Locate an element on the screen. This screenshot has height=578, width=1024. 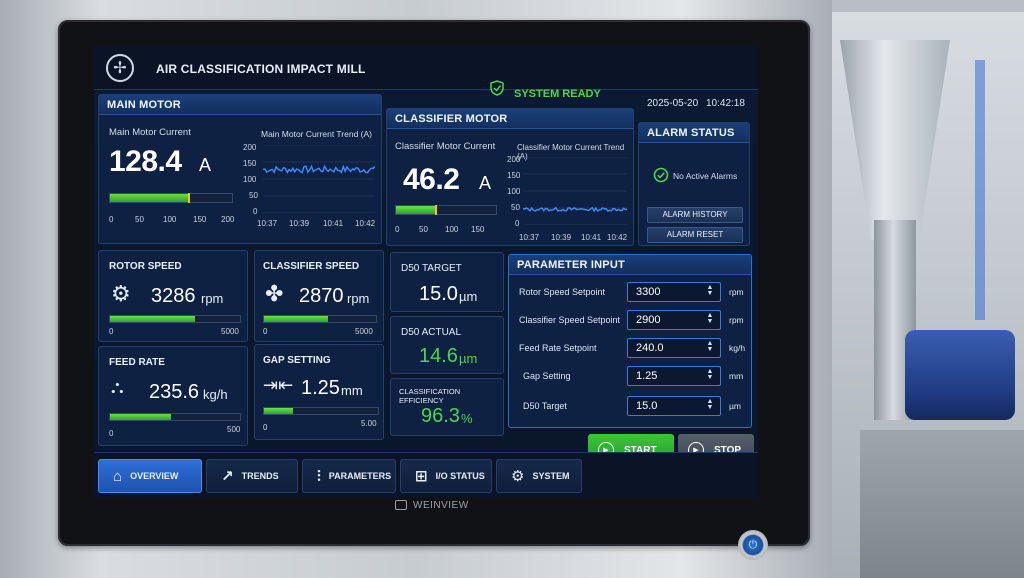
nav-system: ⚙ SYSTEM is located at coordinates (539, 476).